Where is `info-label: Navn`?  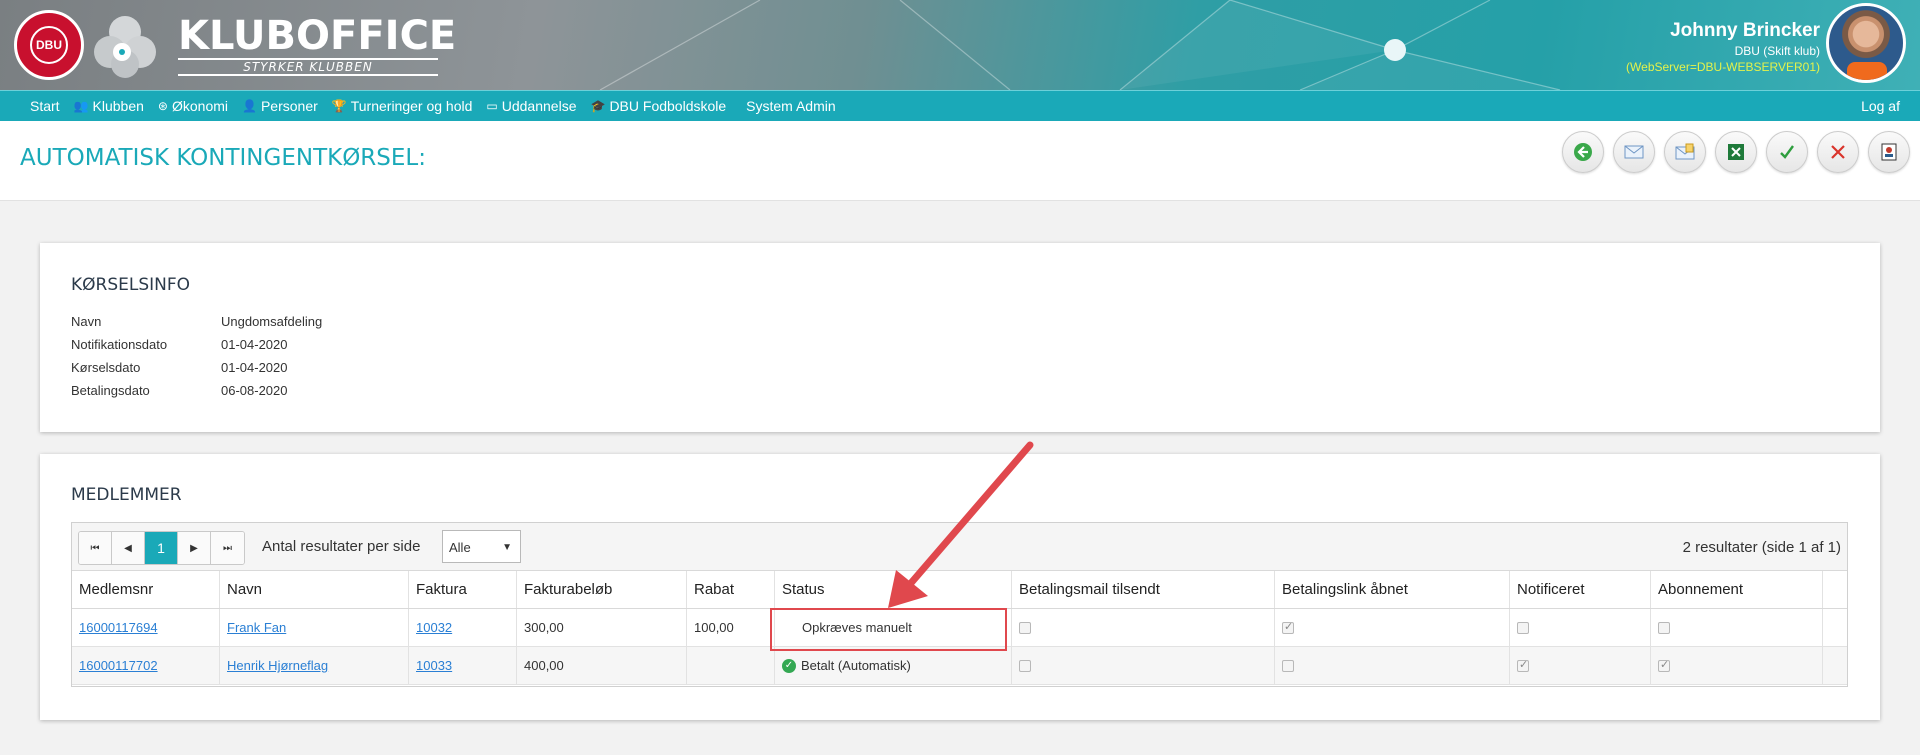 info-label: Navn is located at coordinates (86, 321).